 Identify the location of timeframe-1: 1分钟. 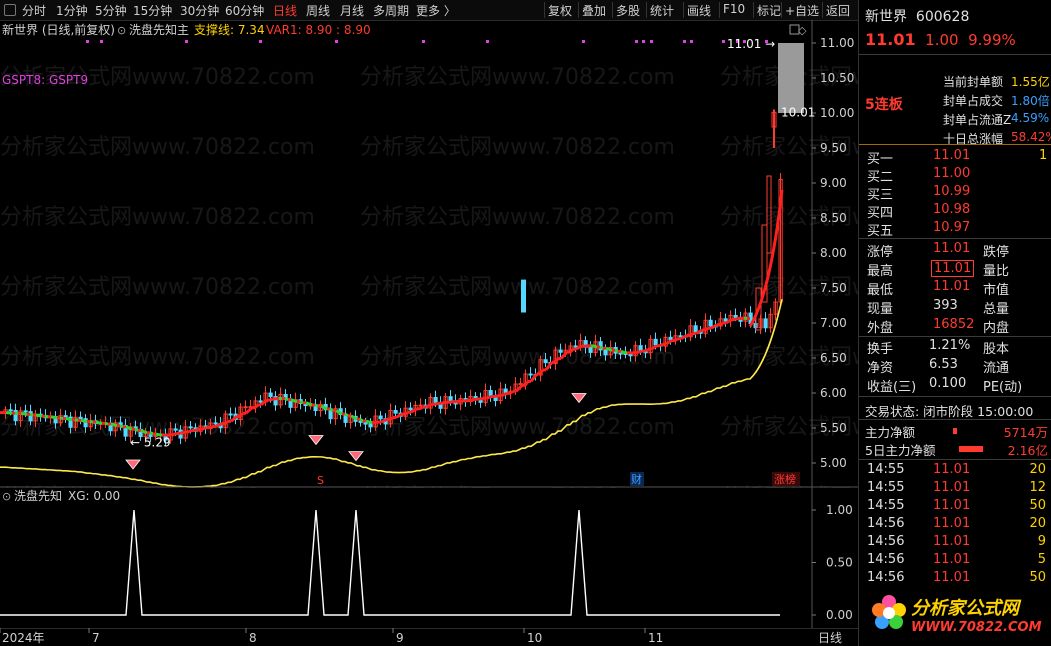
(72, 10).